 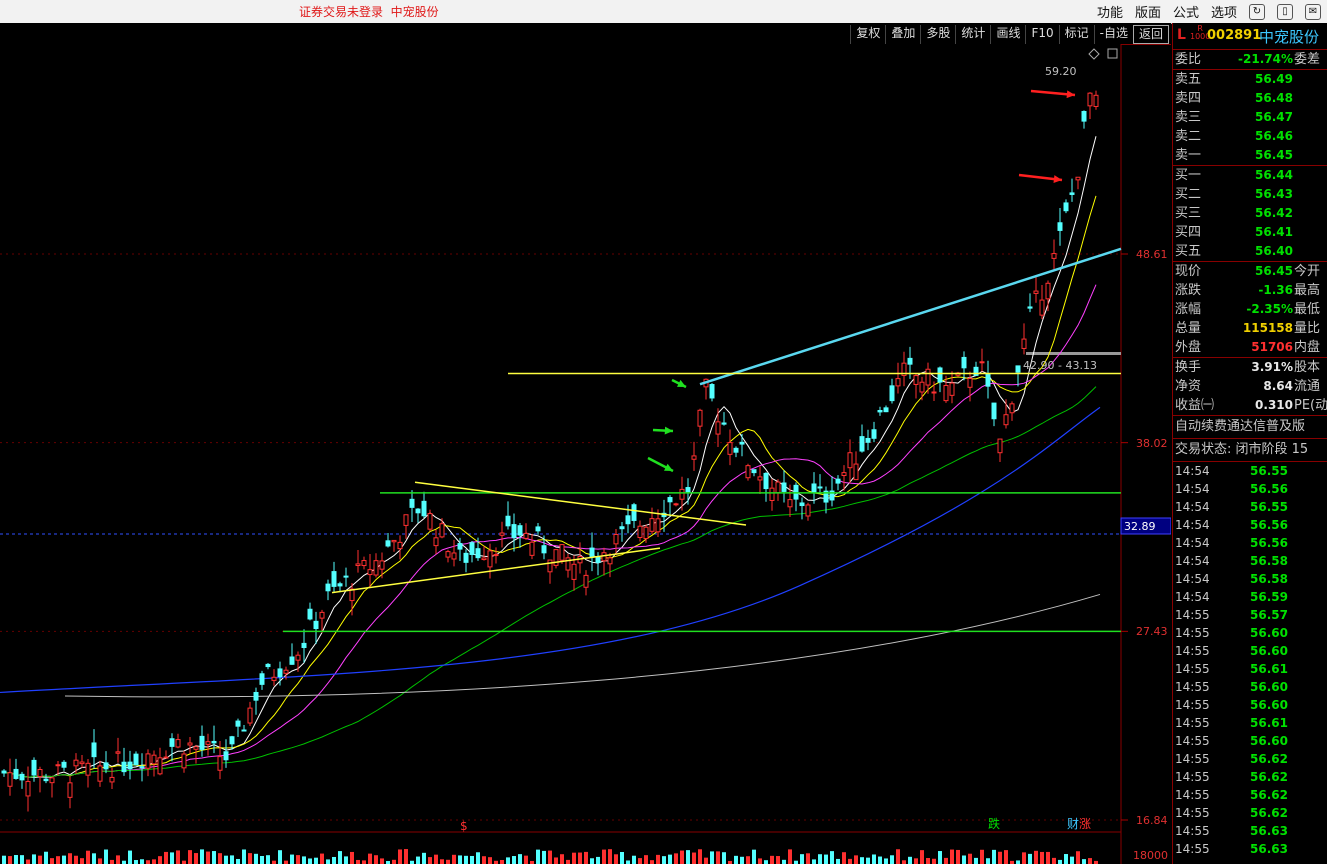 What do you see at coordinates (972, 34) in the screenshot?
I see `statistics-button: 统计` at bounding box center [972, 34].